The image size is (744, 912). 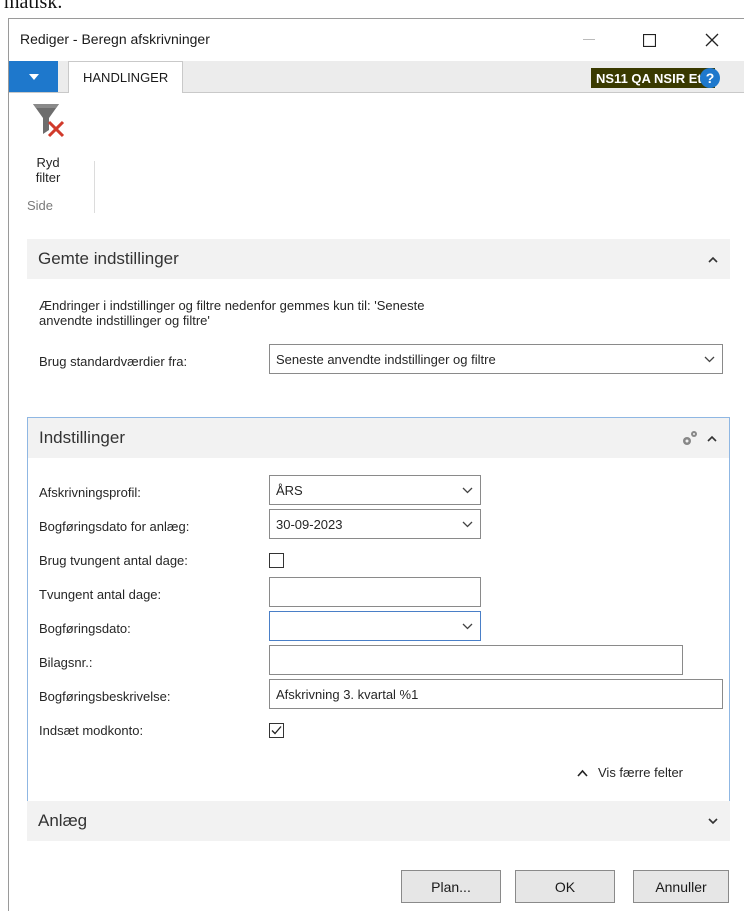 I want to click on minimize-button, so click(x=589, y=40).